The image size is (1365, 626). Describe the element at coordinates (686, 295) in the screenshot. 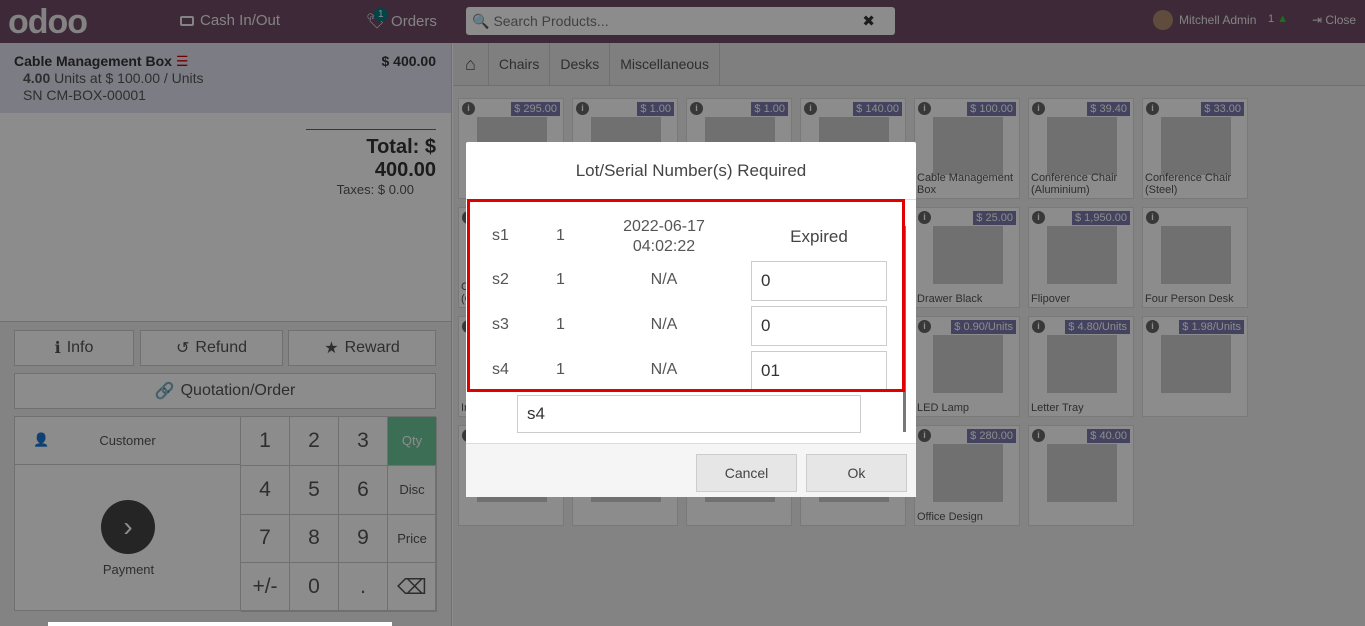

I see `highlight-annotation` at that location.